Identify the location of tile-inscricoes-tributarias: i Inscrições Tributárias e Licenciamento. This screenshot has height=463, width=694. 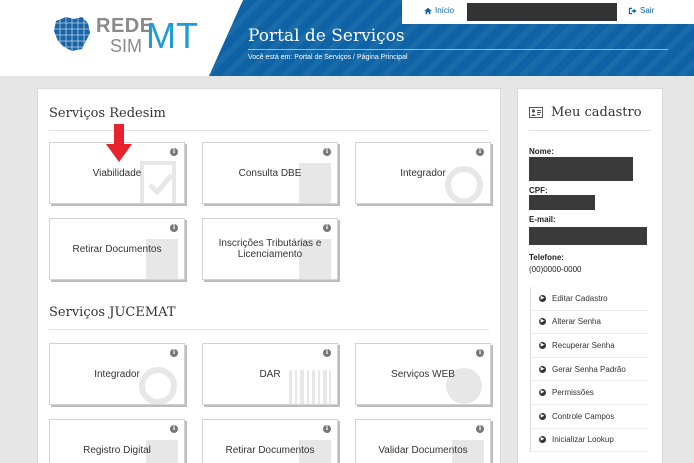
(270, 249).